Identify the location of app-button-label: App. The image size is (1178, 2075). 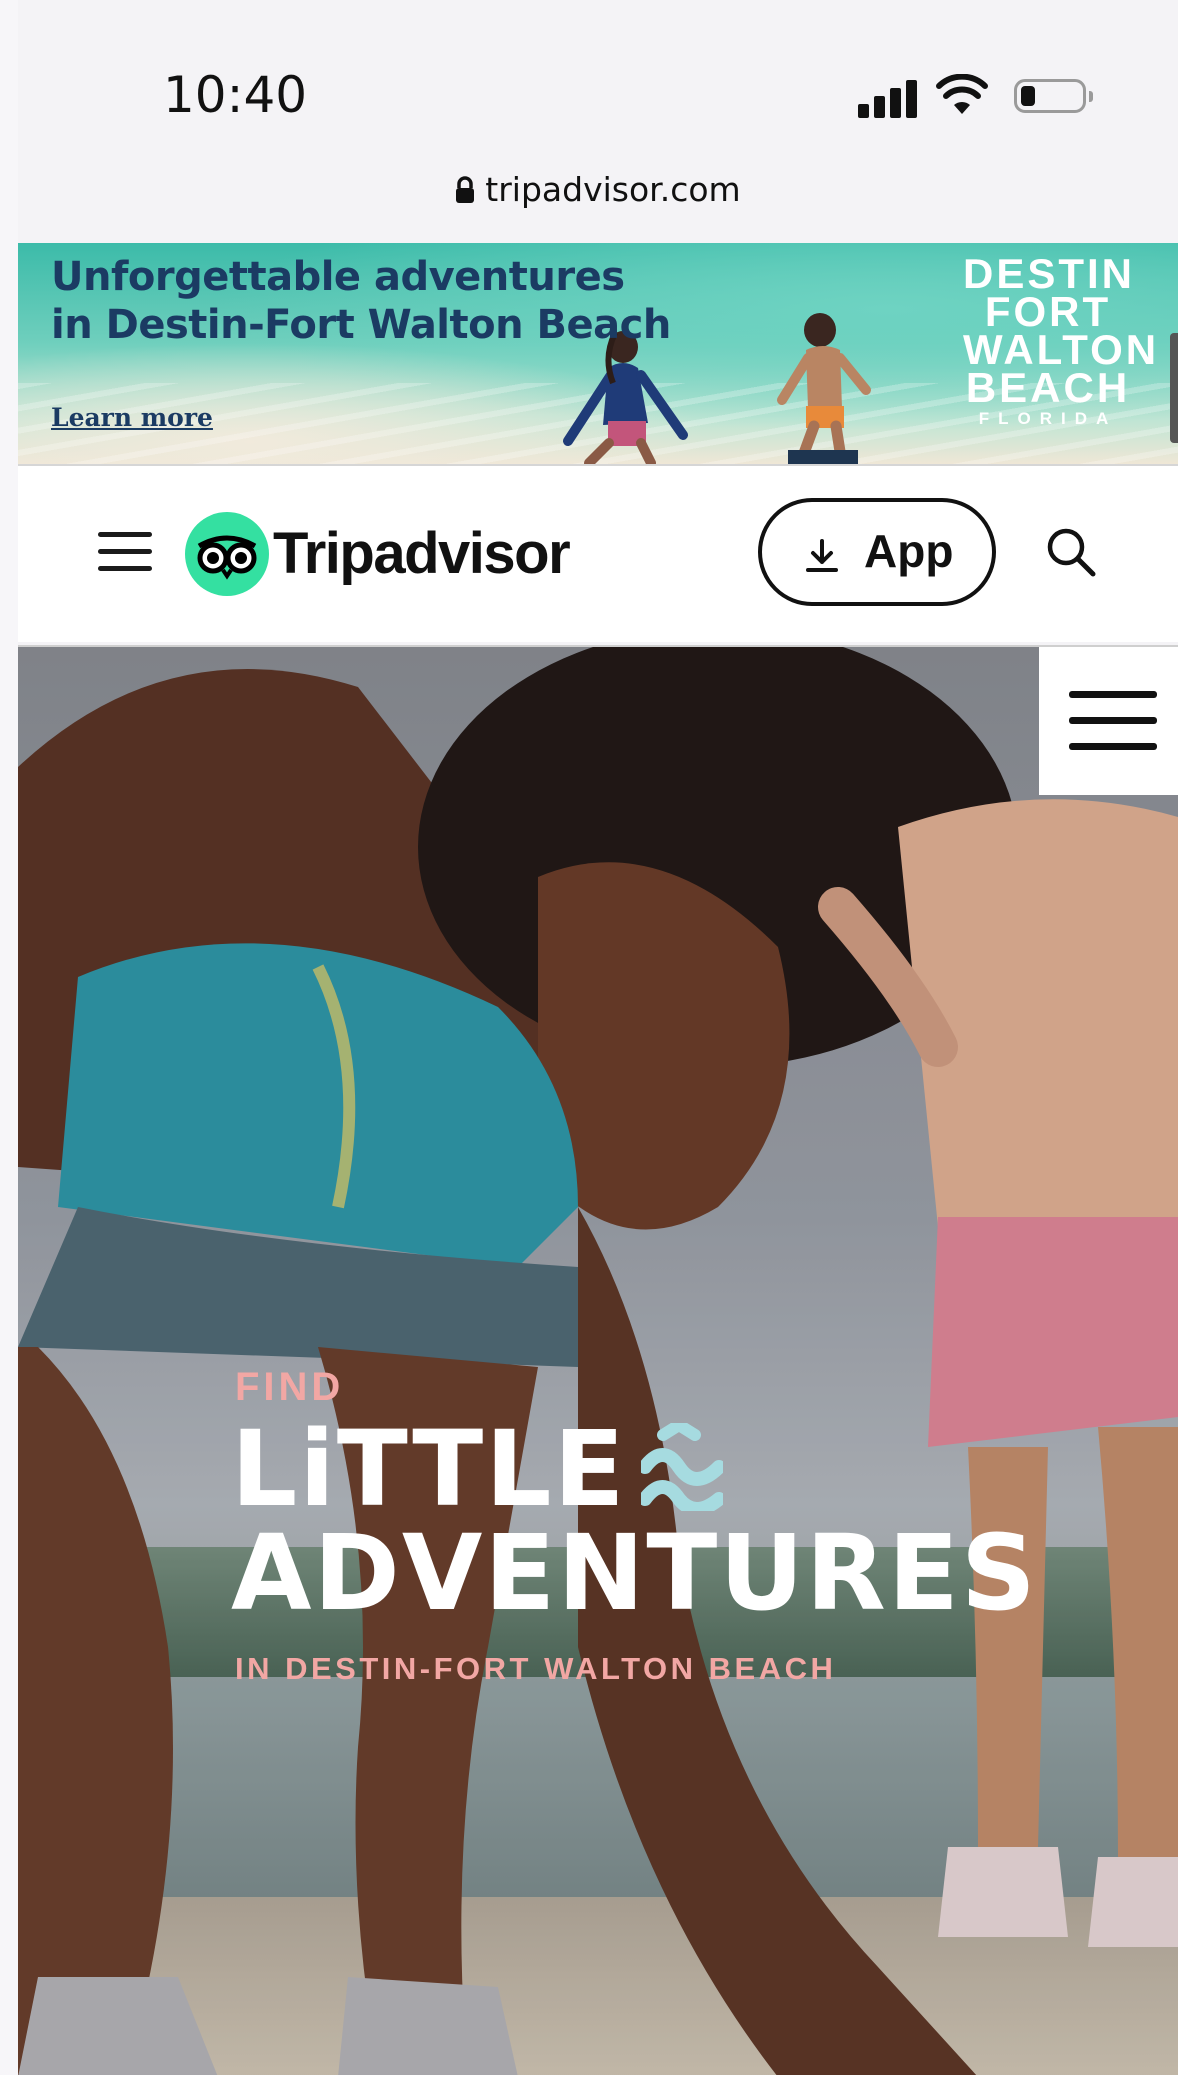
(909, 551).